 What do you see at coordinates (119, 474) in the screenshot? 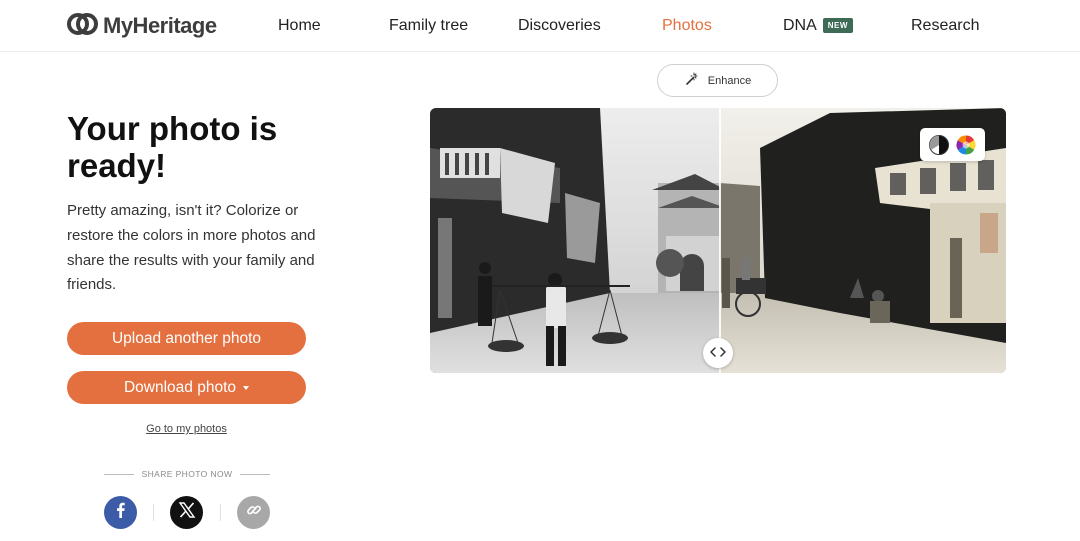
I see `divider-line-left` at bounding box center [119, 474].